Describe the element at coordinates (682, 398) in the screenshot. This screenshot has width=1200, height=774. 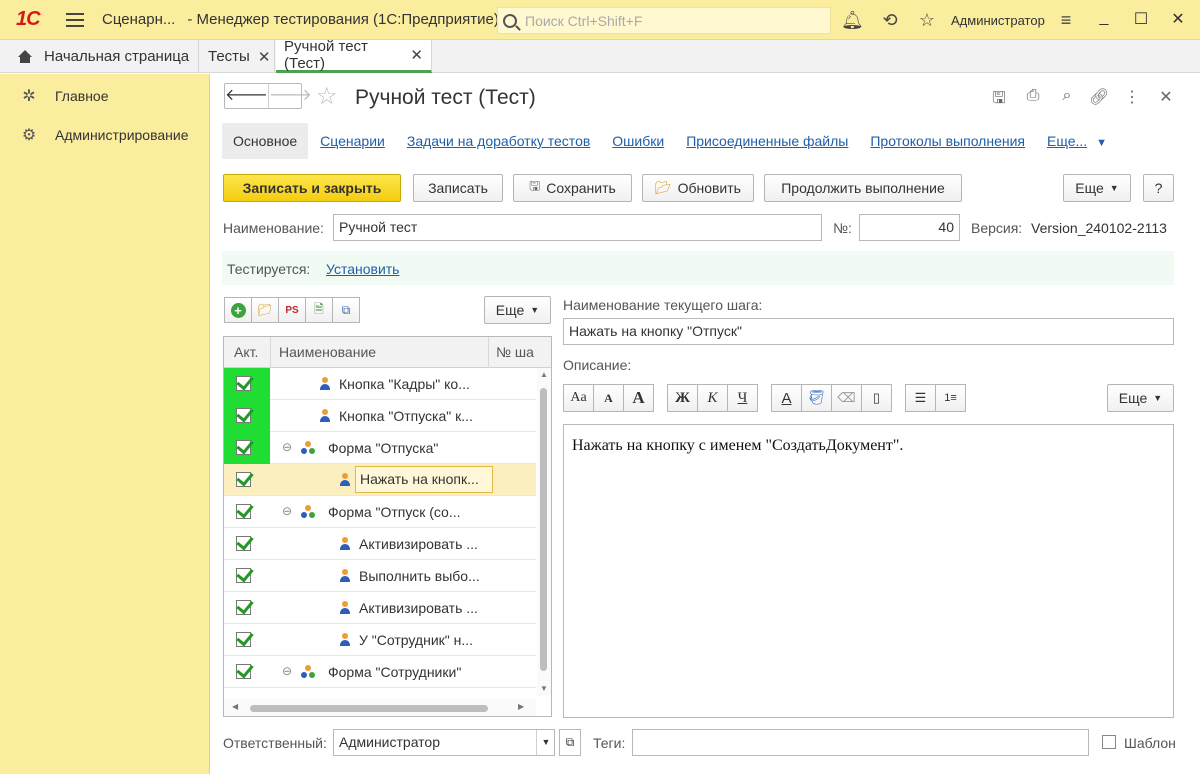
I see `bold-button: Ж` at that location.